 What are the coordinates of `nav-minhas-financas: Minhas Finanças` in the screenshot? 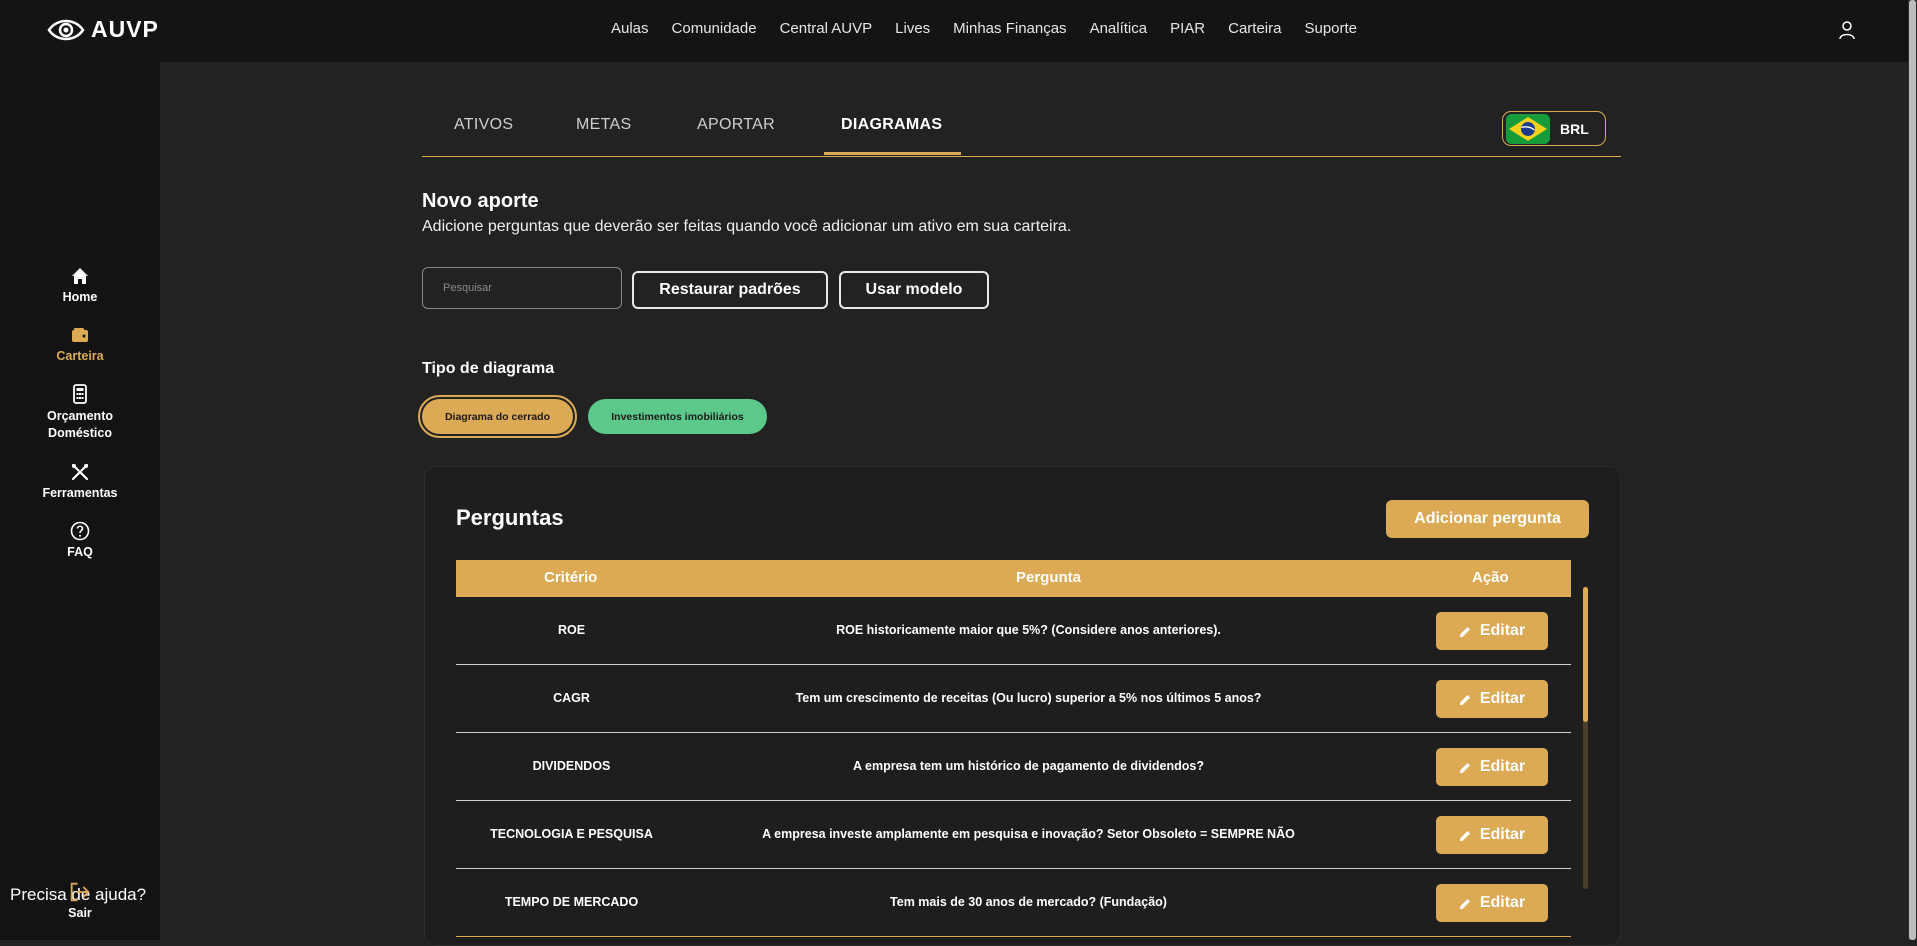 It's located at (1009, 28).